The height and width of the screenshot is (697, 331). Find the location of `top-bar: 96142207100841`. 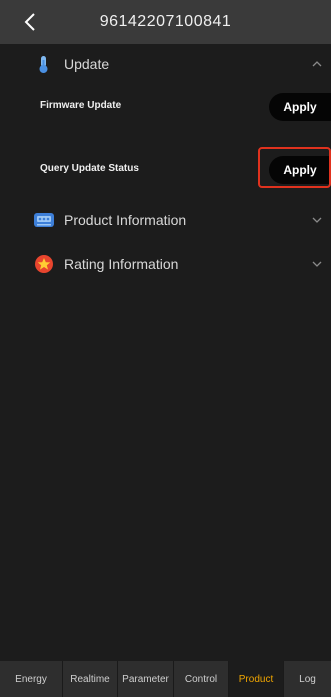

top-bar: 96142207100841 is located at coordinates (165, 22).